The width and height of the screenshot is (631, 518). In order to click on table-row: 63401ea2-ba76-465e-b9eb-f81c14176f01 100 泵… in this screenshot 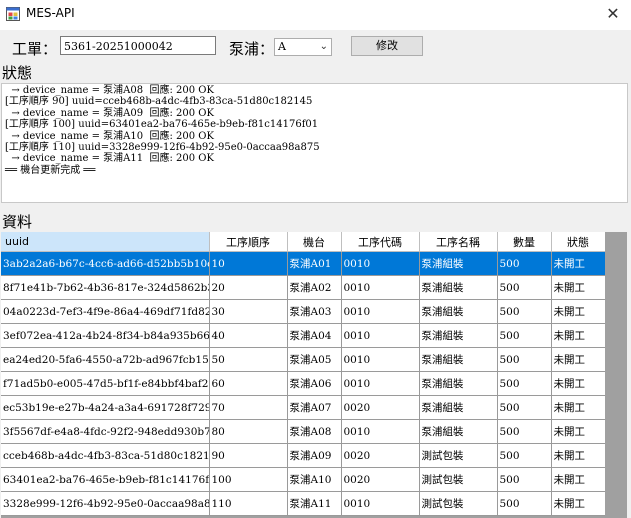, I will do `click(303, 479)`.